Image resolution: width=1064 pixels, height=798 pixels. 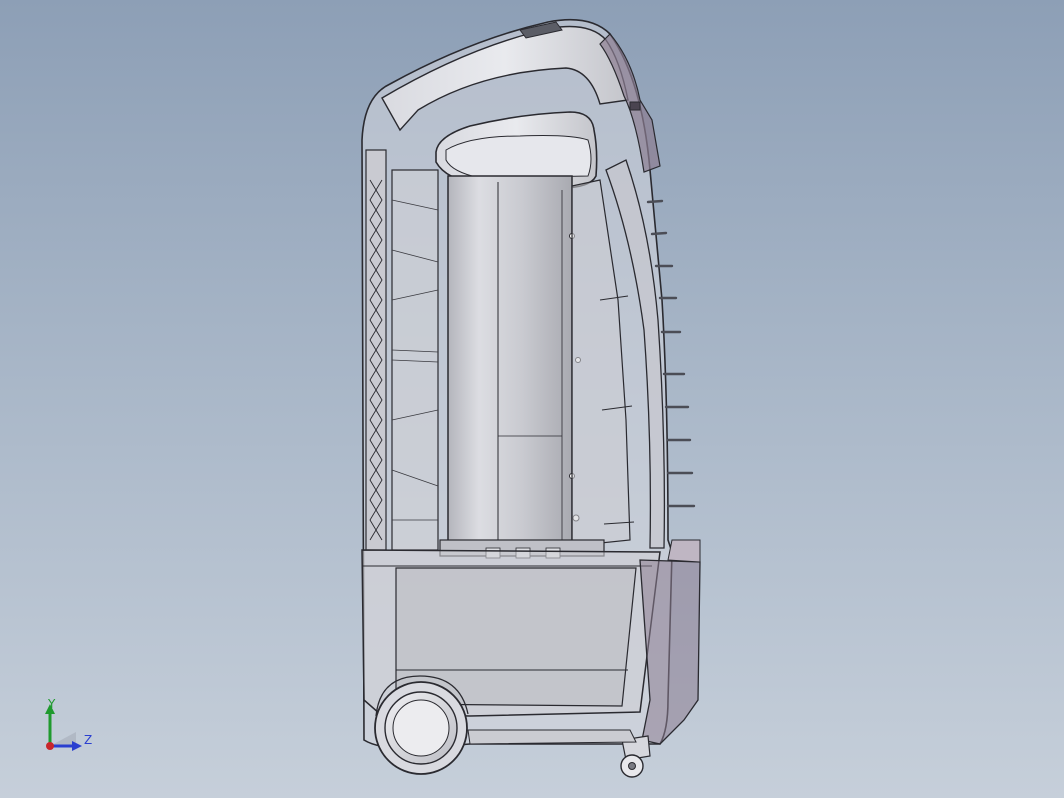 I want to click on z-axis-label: Z, so click(x=88, y=740).